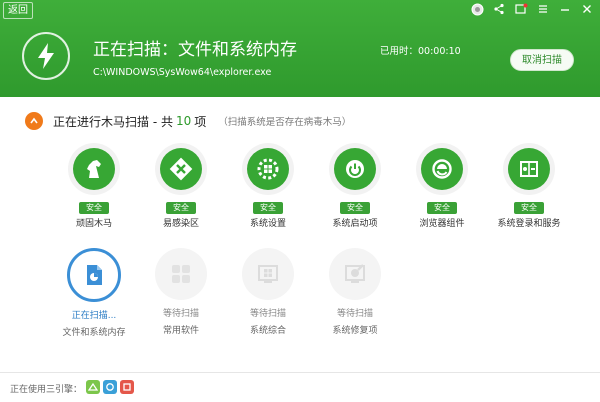 The image size is (600, 402). I want to click on scan-item-system-repair: 等待扫描 系统修复项, so click(355, 292).